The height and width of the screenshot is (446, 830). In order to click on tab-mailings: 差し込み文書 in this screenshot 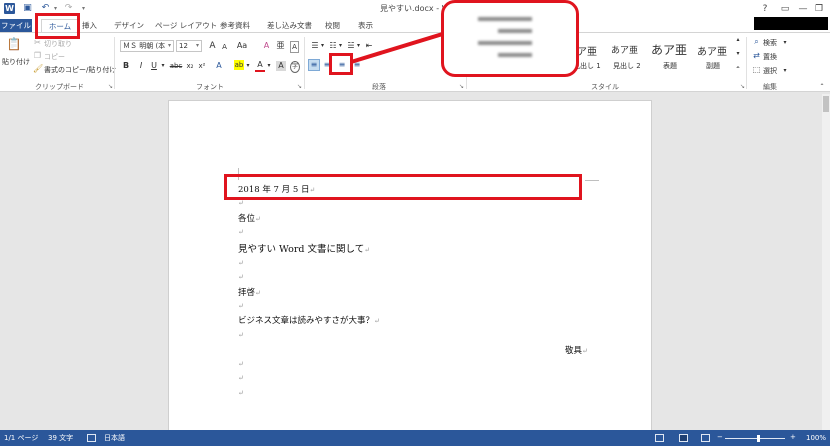, I will do `click(289, 25)`.